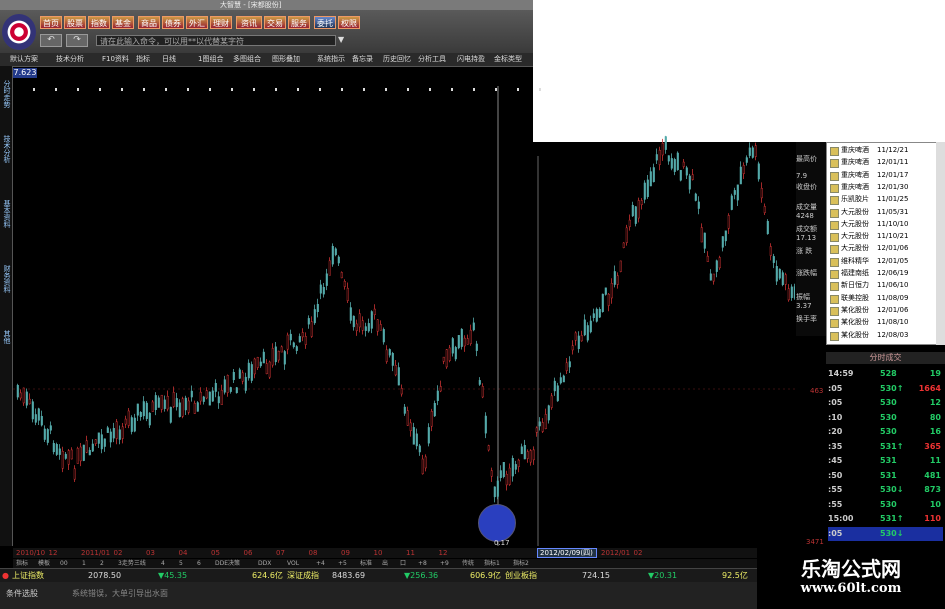  What do you see at coordinates (616, 553) in the screenshot?
I see `x-tick-label: 2012/01` at bounding box center [616, 553].